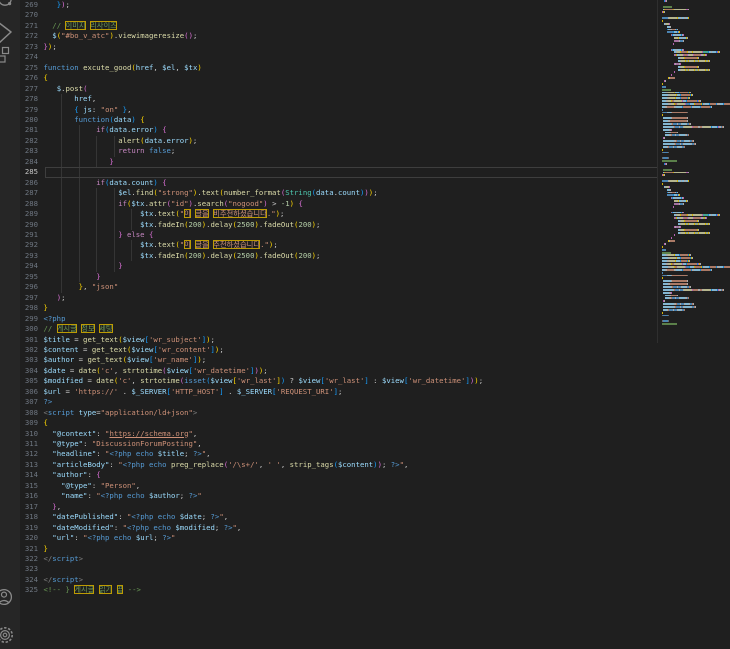 This screenshot has width=730, height=649. What do you see at coordinates (338, 329) in the screenshot?
I see `code-line: 300 // 게시글 정보 세팅` at bounding box center [338, 329].